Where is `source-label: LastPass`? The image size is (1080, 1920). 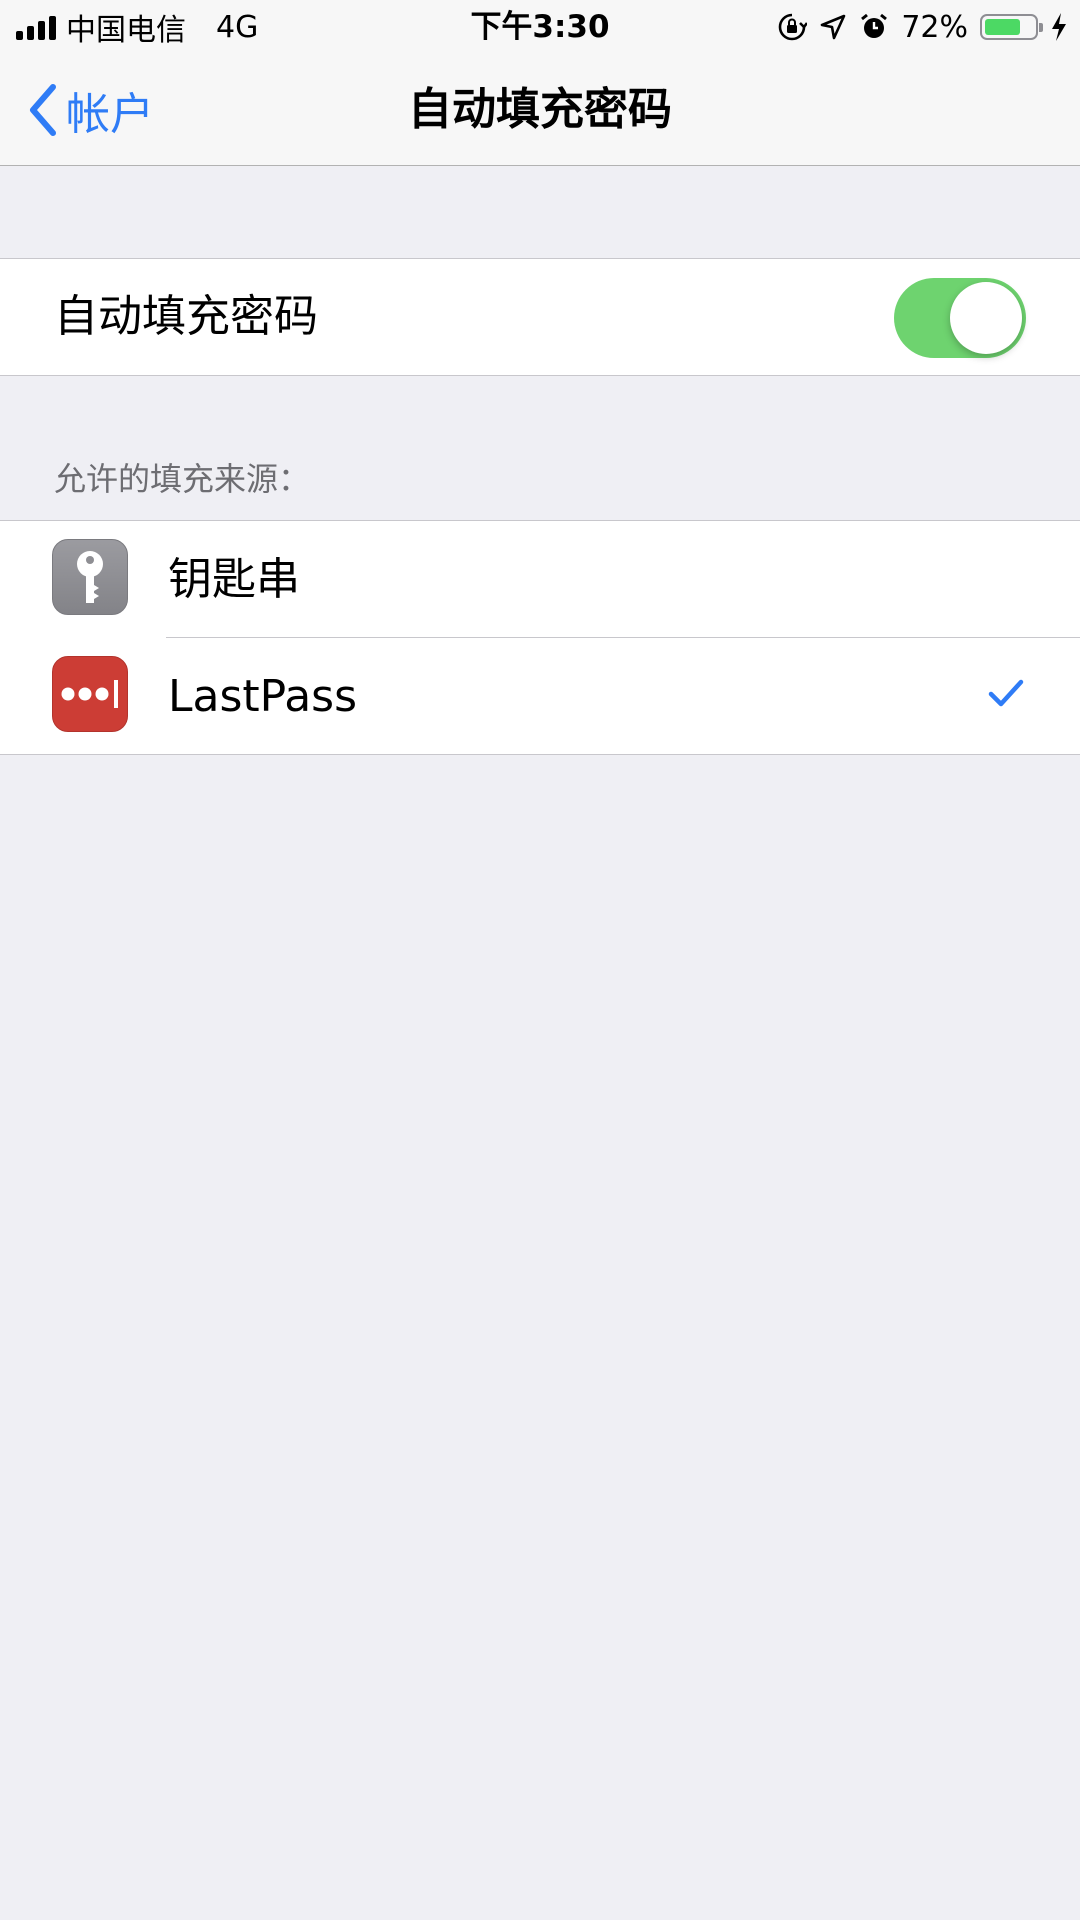 source-label: LastPass is located at coordinates (263, 696).